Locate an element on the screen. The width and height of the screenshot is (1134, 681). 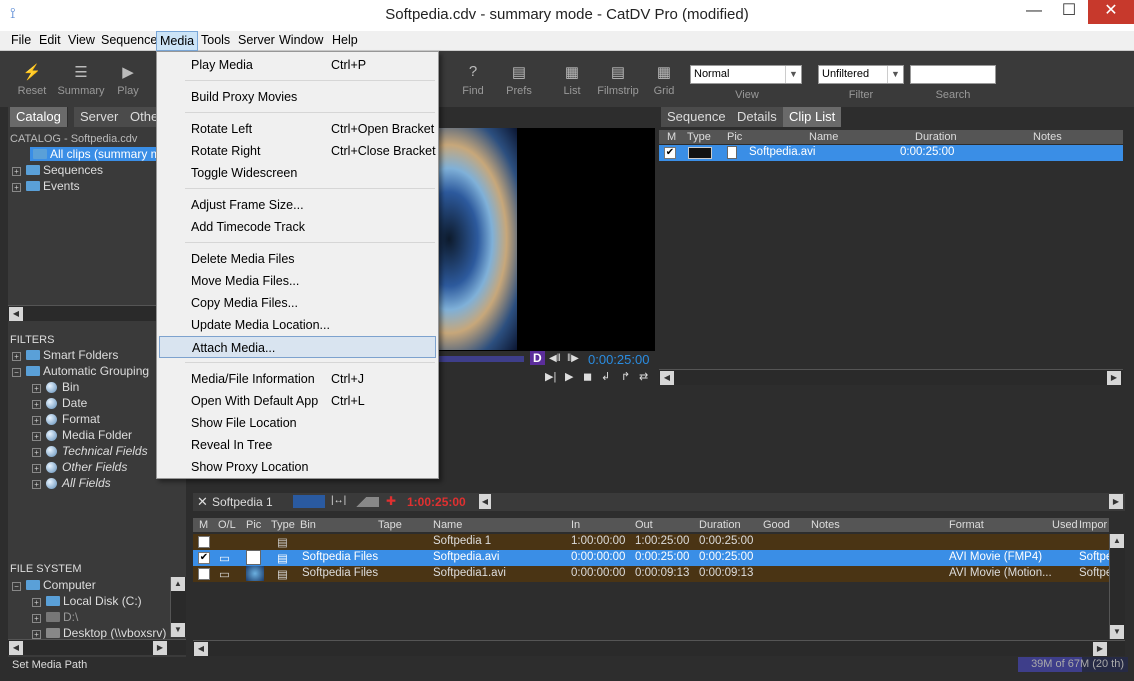
checkbox: ✔ is located at coordinates (204, 558).